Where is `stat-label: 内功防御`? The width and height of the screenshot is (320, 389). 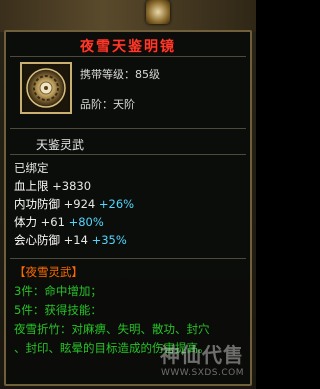 stat-label: 内功防御 is located at coordinates (37, 204).